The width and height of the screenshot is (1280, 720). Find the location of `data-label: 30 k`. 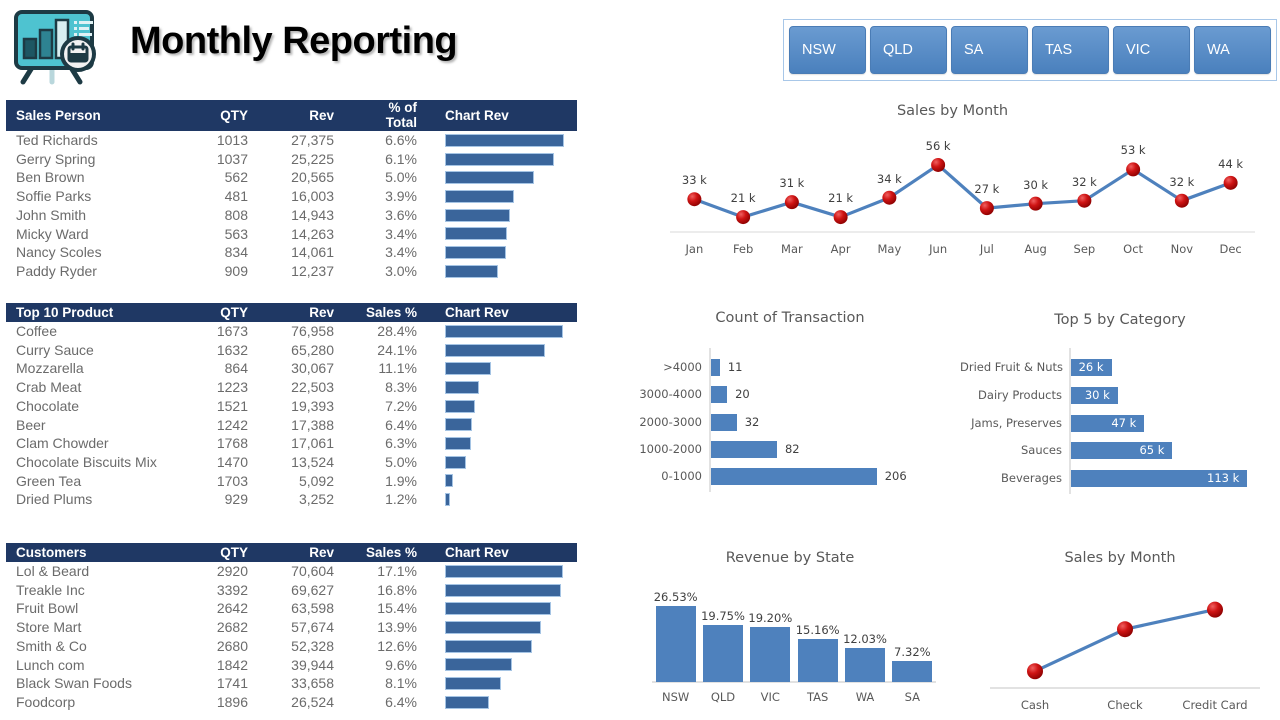

data-label: 30 k is located at coordinates (1097, 394).